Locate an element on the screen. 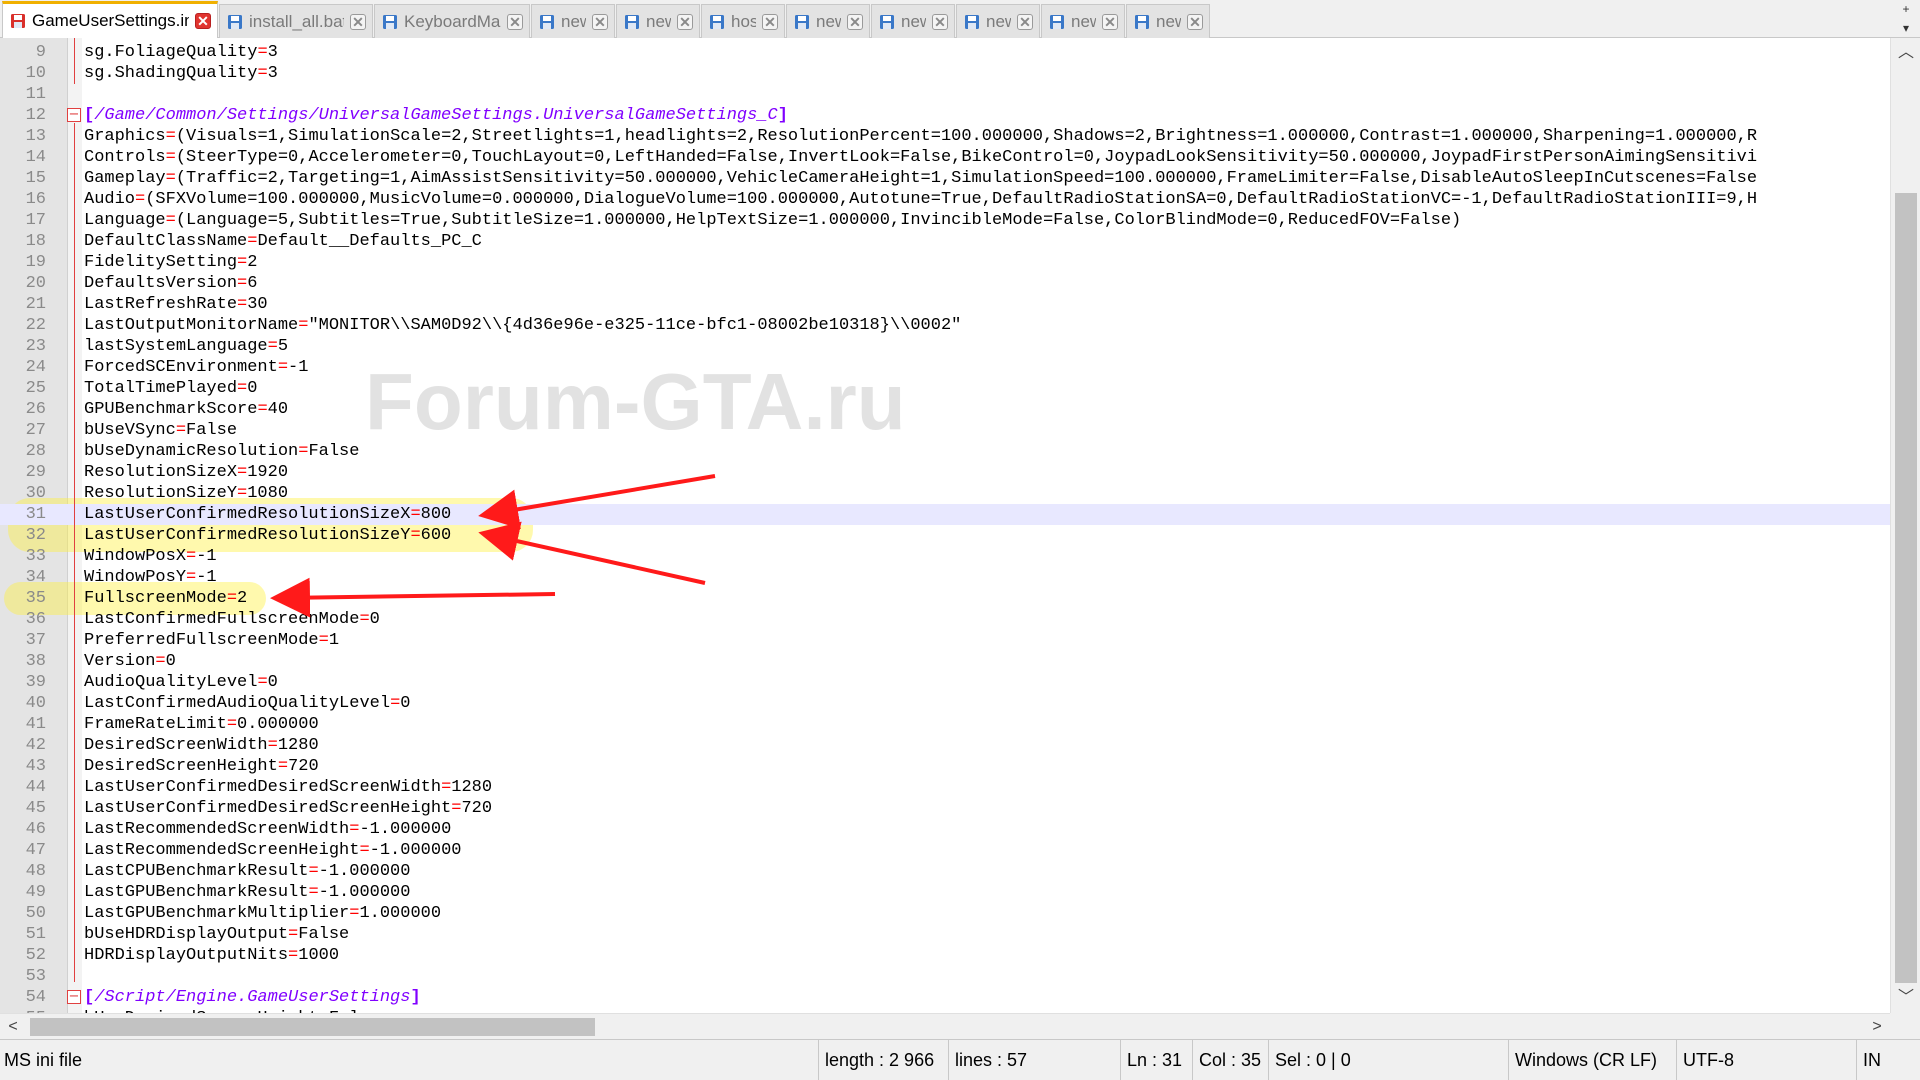 The height and width of the screenshot is (1080, 1920). tab-label: new 7 is located at coordinates (1168, 21).